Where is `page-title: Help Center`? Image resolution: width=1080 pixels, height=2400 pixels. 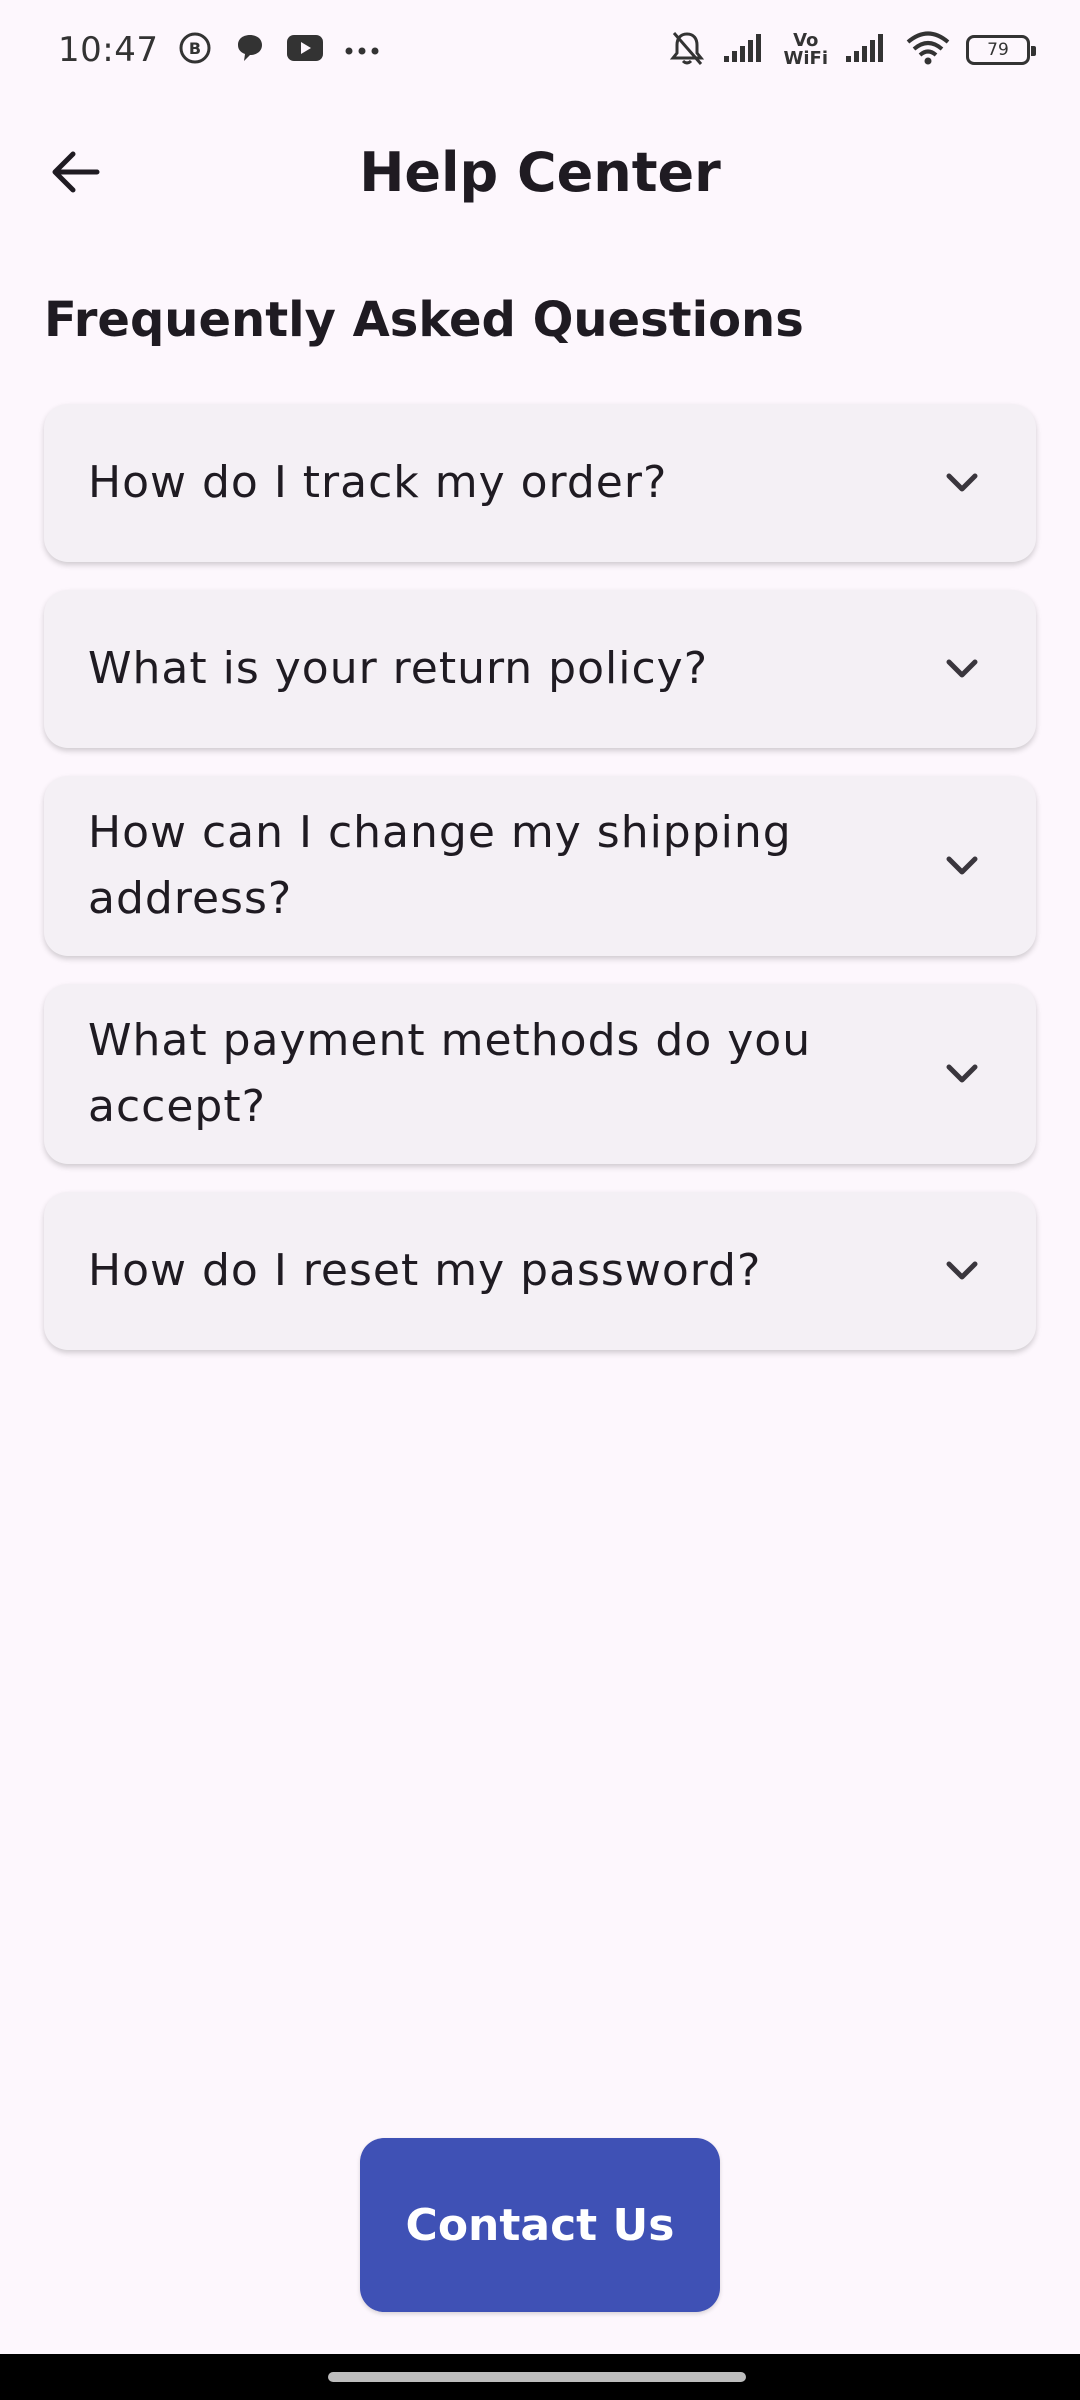 page-title: Help Center is located at coordinates (540, 172).